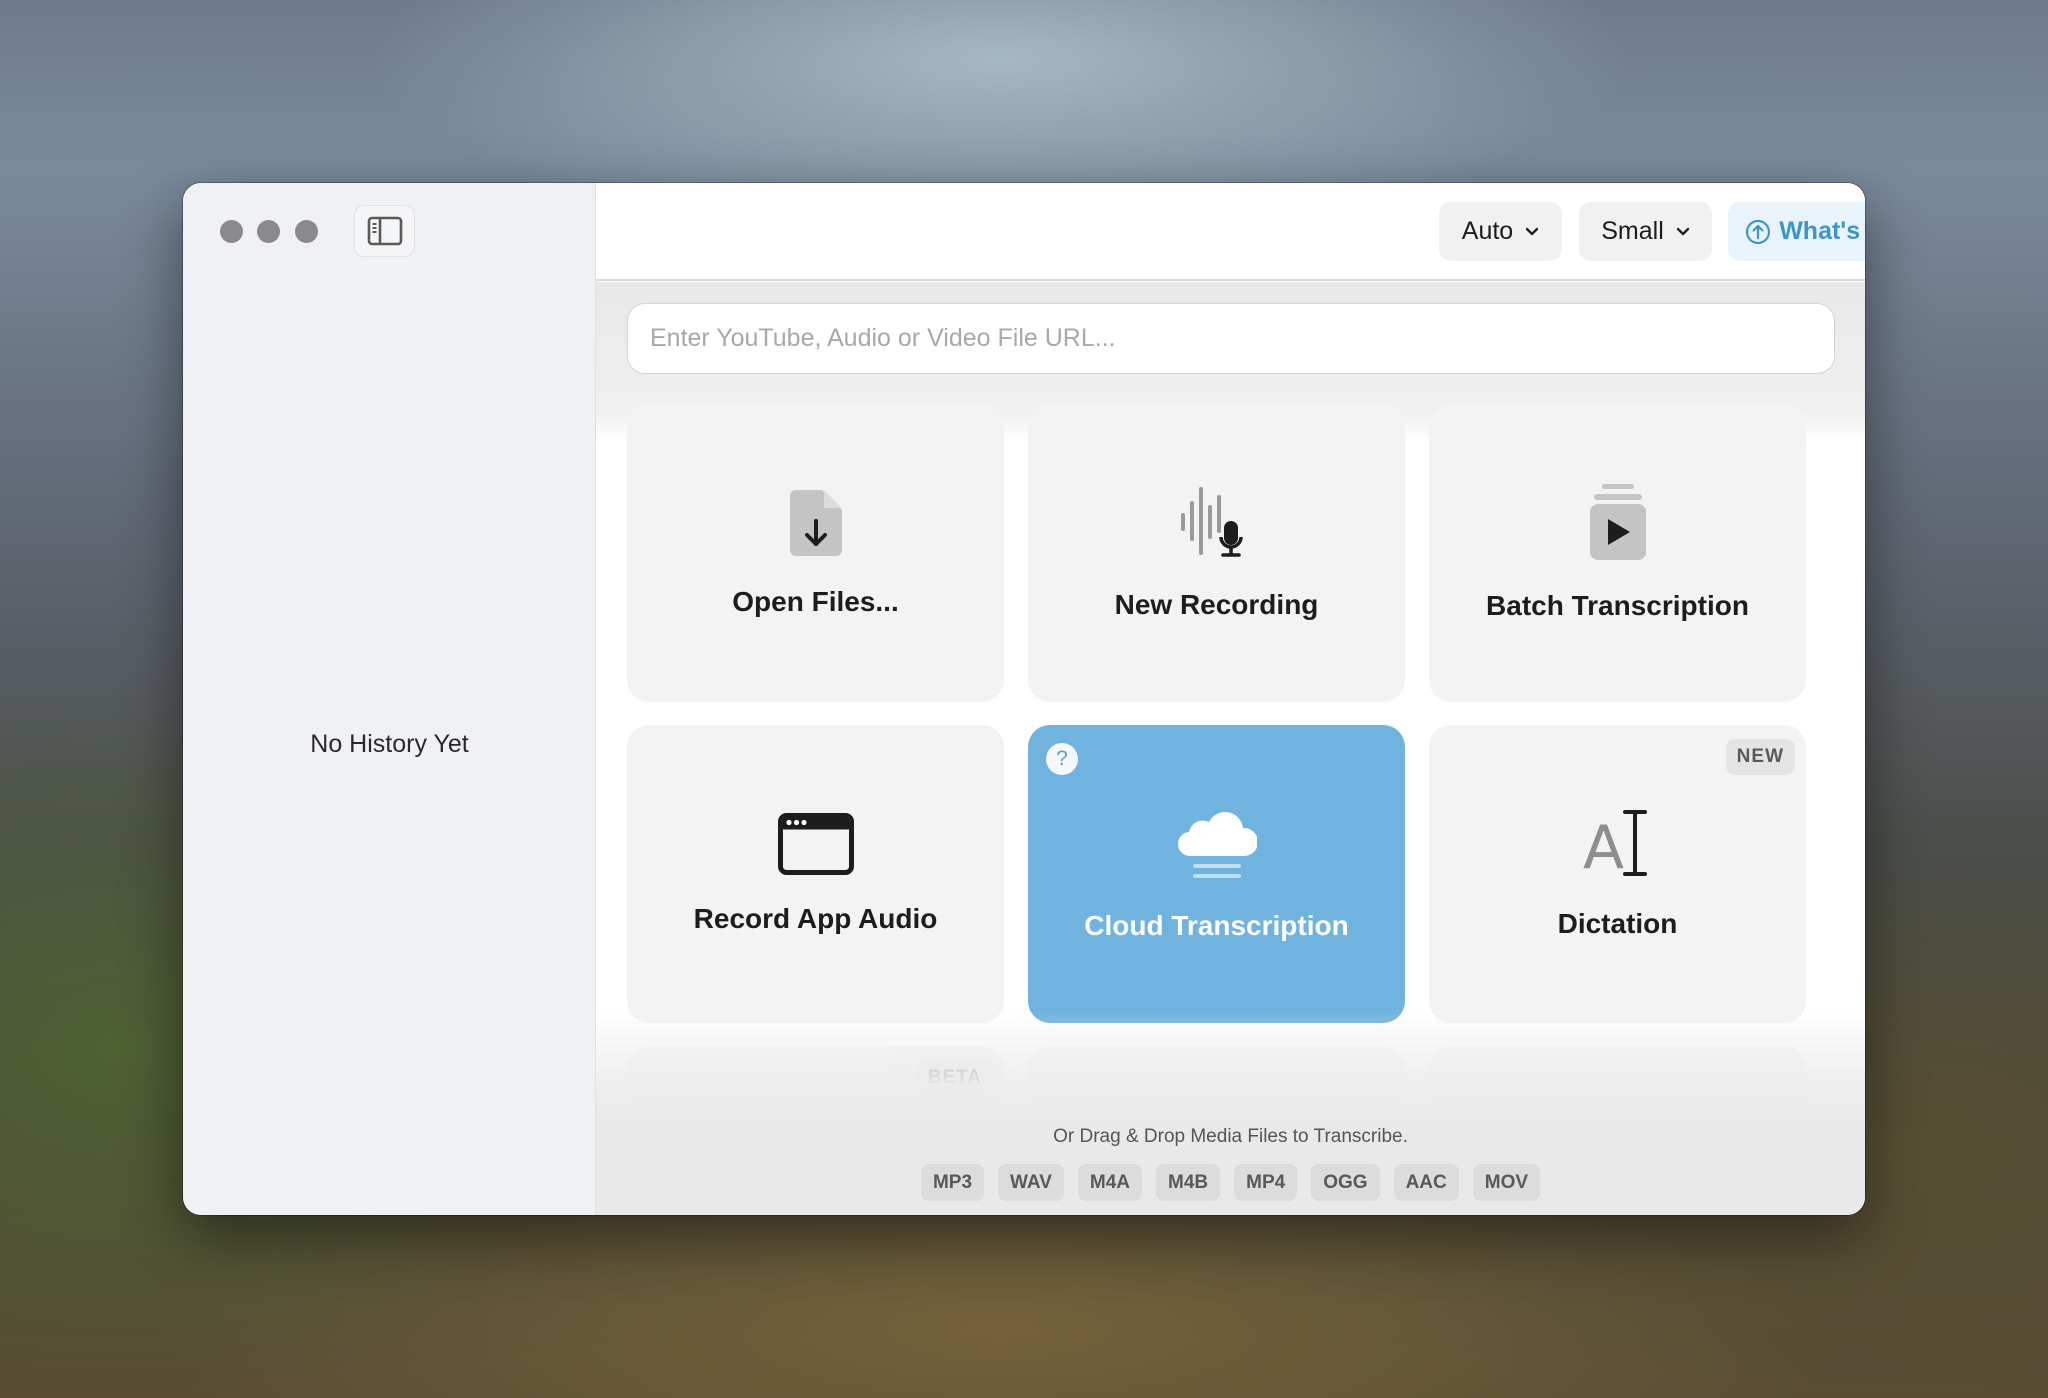 This screenshot has height=1398, width=2048. I want to click on cloud-transcription-card: ? Cloud Transcription, so click(1216, 874).